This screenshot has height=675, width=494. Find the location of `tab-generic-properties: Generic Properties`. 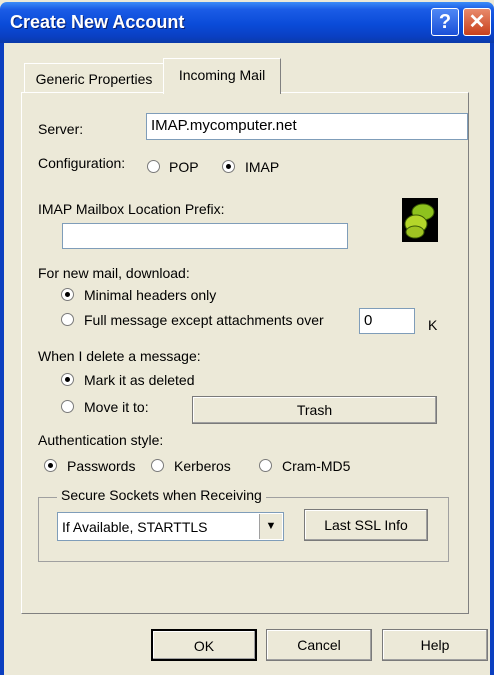

tab-generic-properties: Generic Properties is located at coordinates (94, 78).